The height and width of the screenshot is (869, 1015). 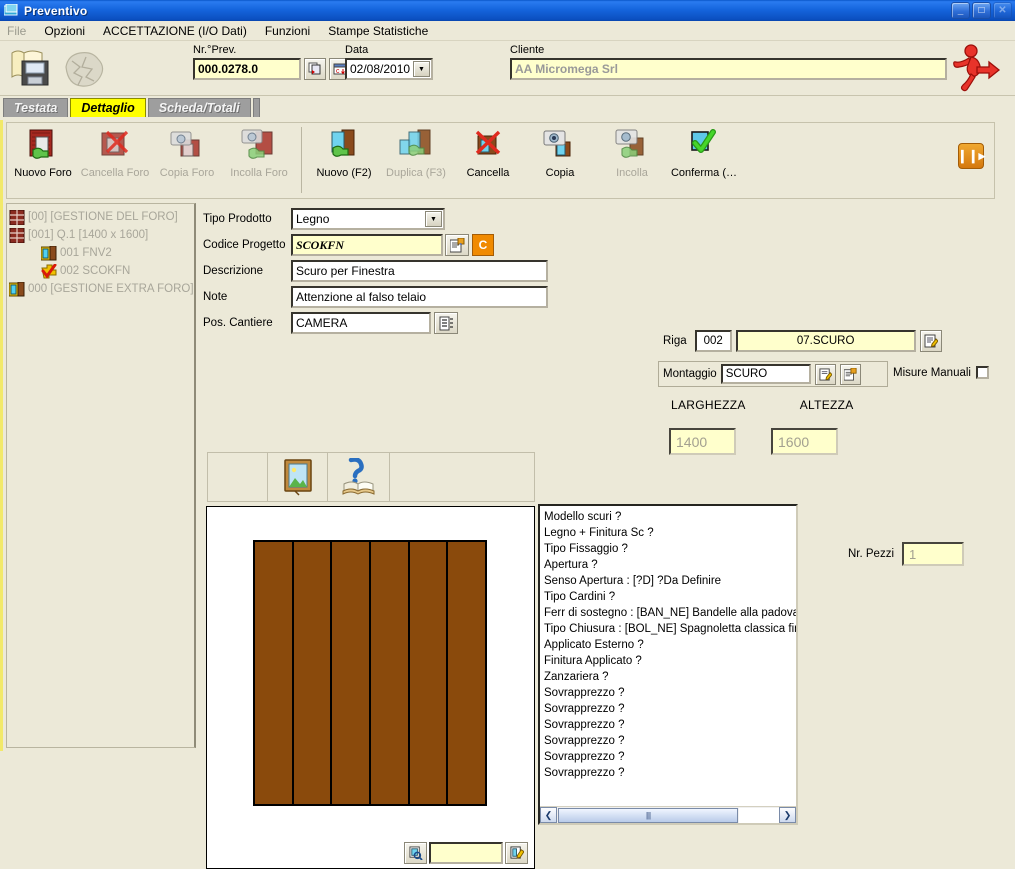 What do you see at coordinates (981, 10) in the screenshot?
I see `maximize-button: □` at bounding box center [981, 10].